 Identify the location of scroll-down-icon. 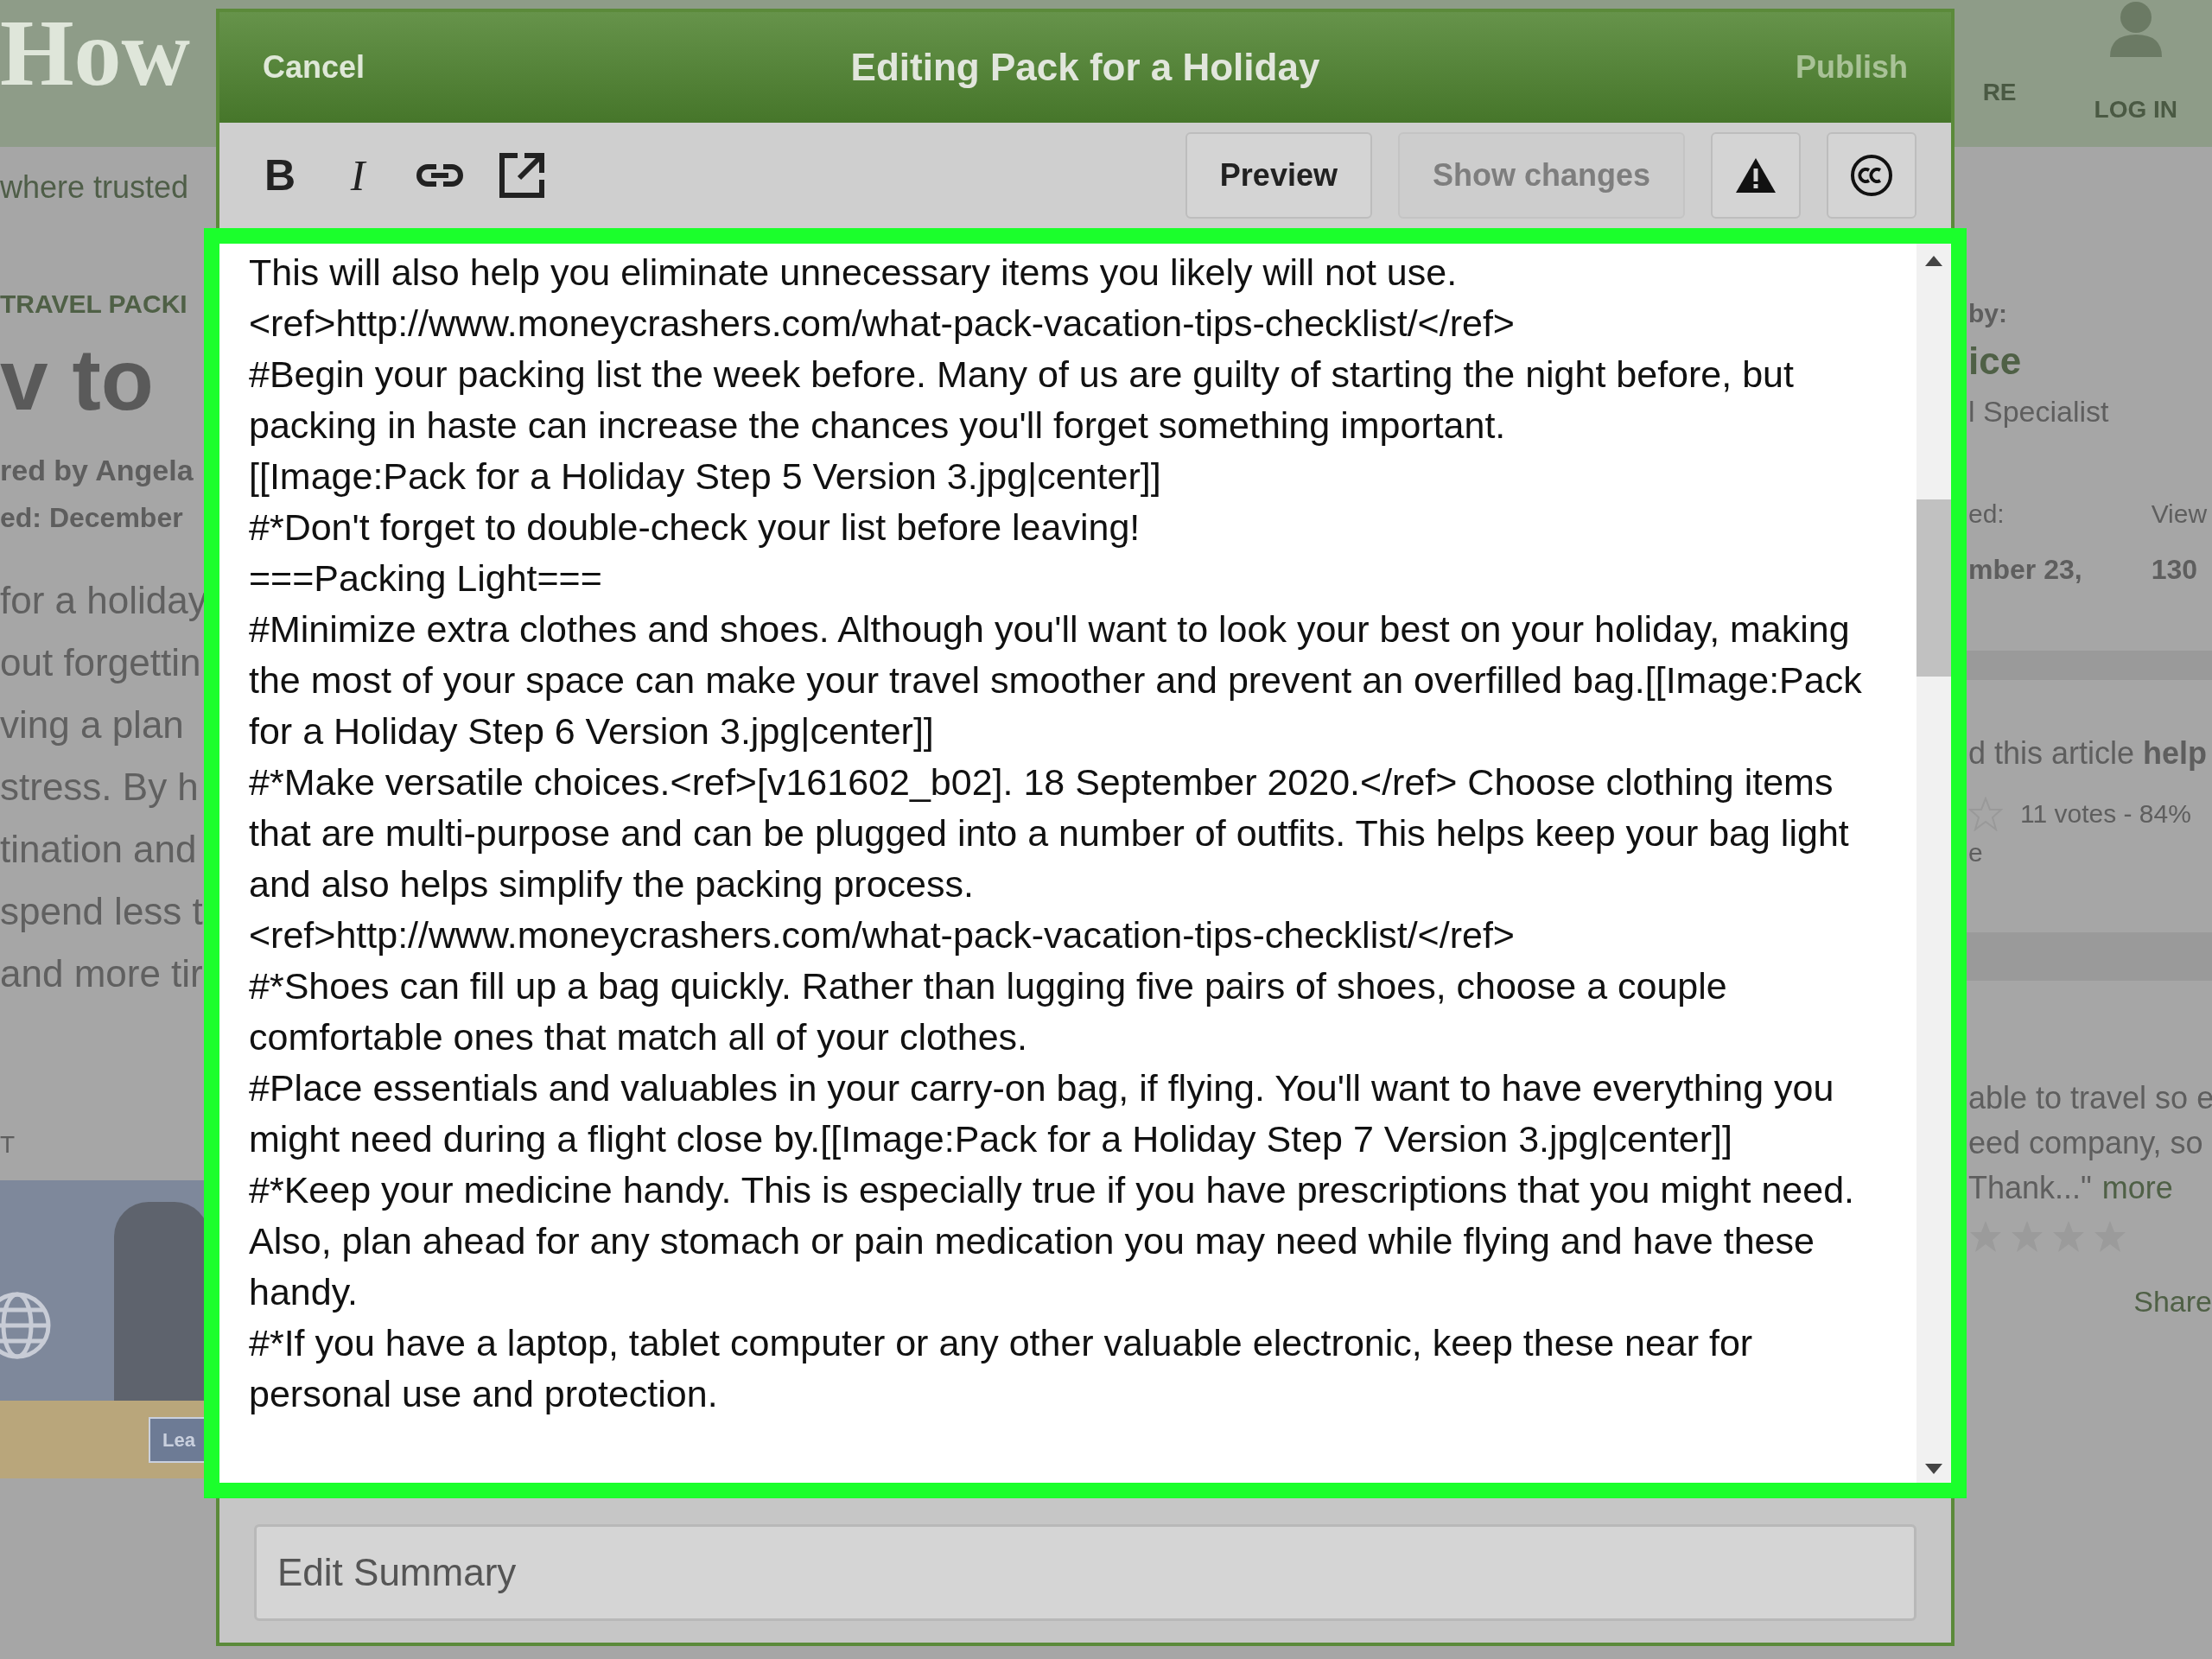
(1933, 1469).